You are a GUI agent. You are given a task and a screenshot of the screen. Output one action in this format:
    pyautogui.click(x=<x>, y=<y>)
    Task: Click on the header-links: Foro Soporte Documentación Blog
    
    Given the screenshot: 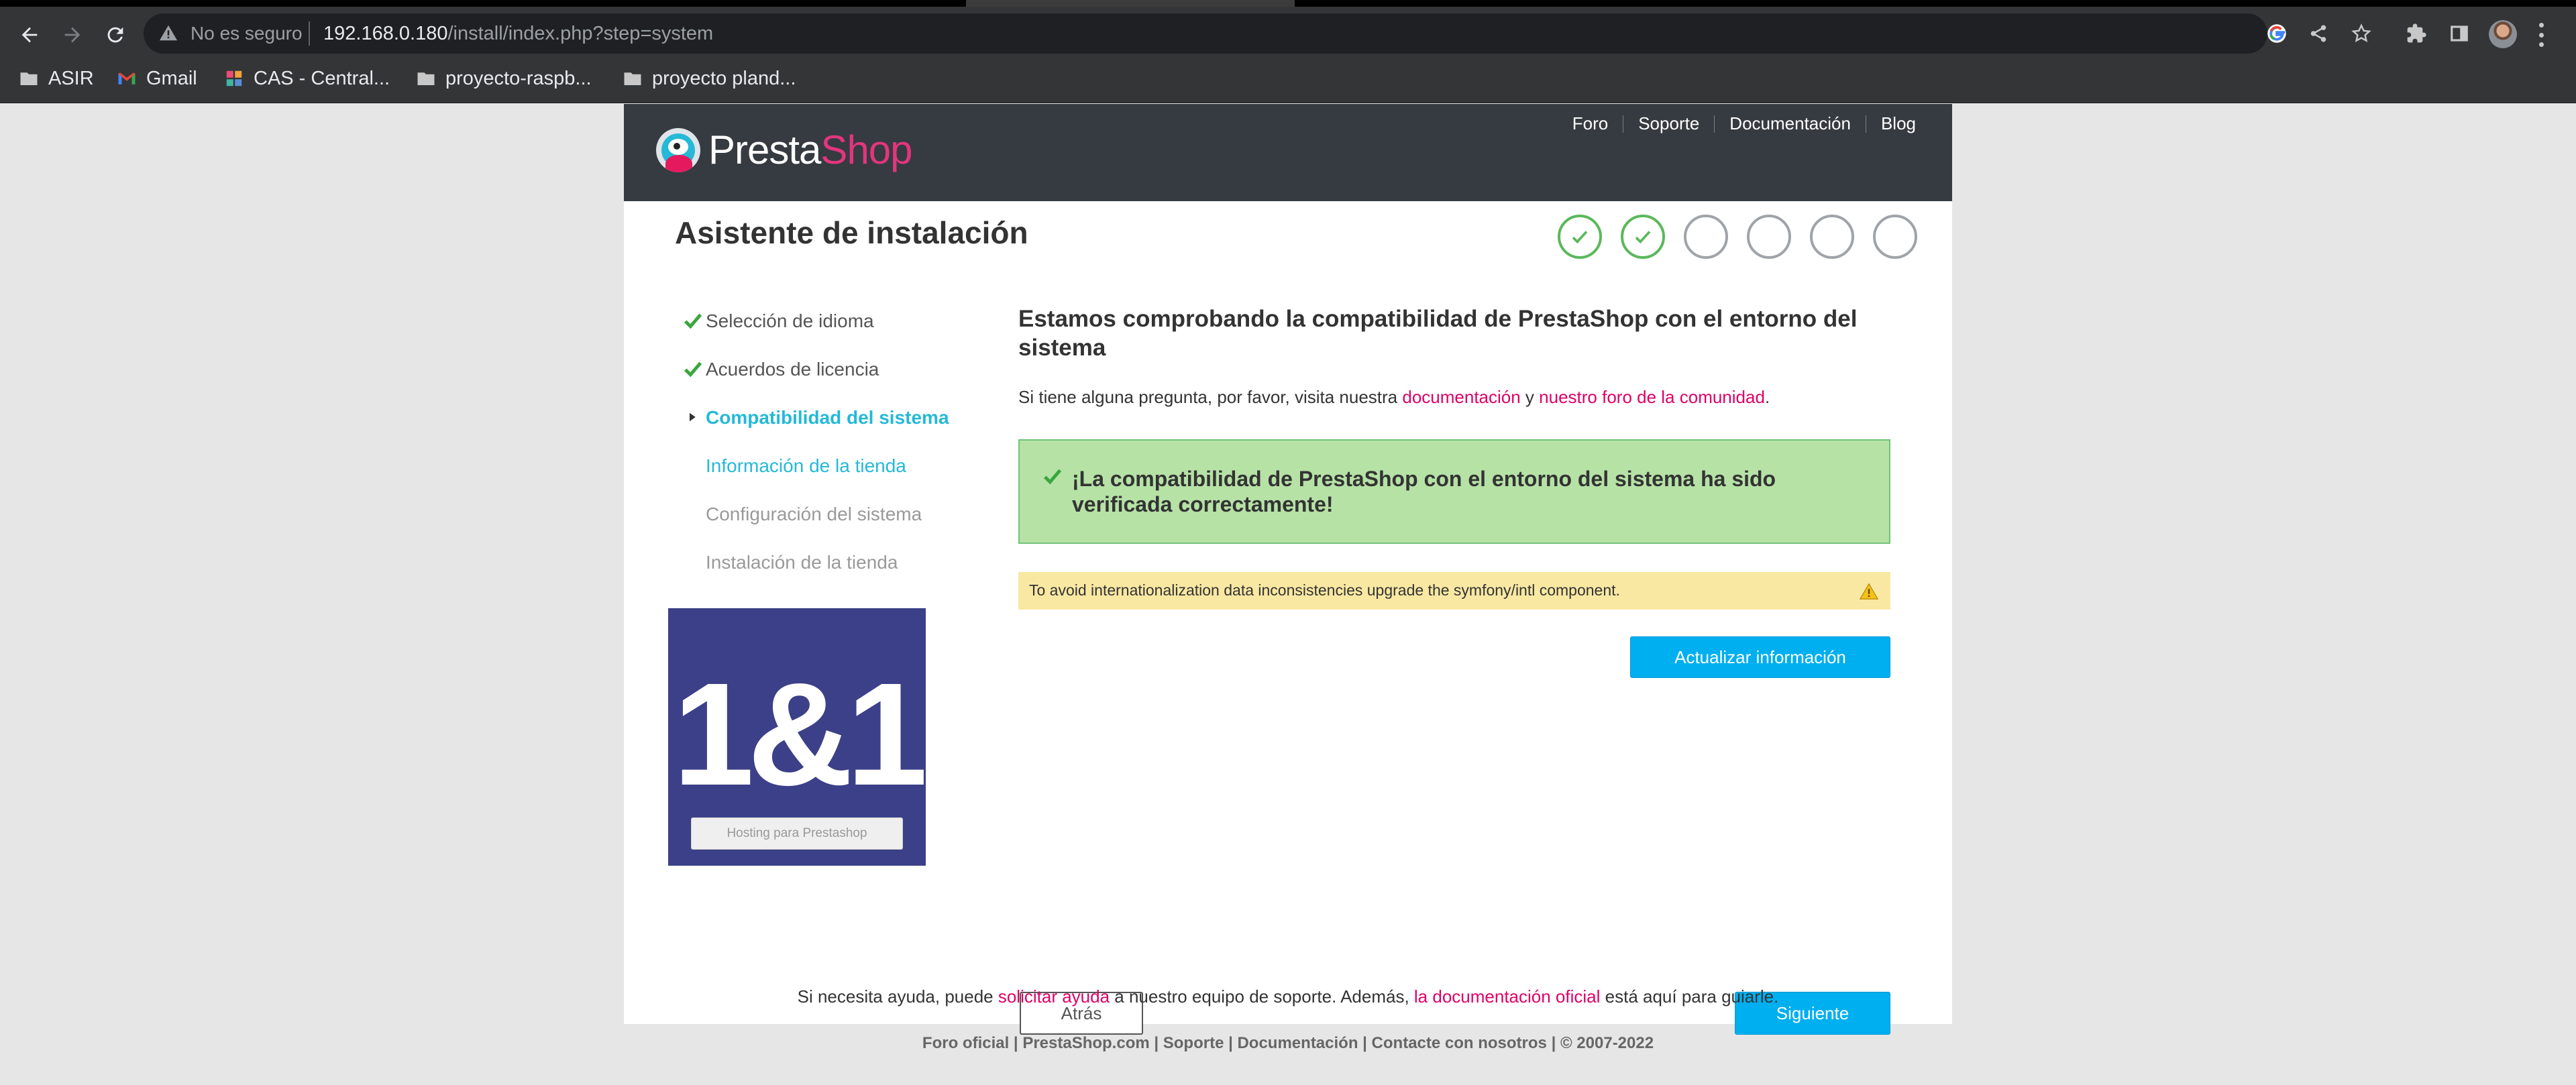 What is the action you would take?
    pyautogui.click(x=1737, y=123)
    